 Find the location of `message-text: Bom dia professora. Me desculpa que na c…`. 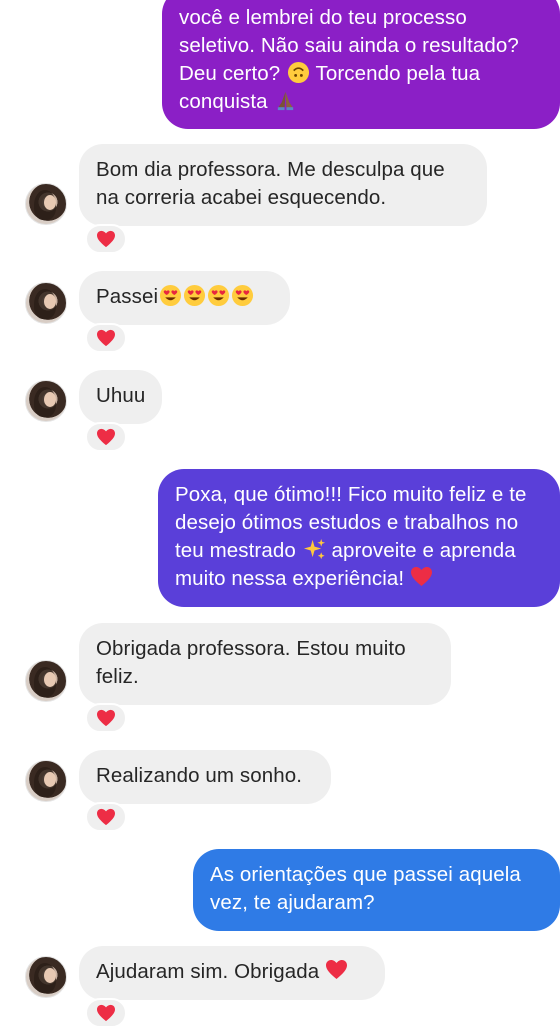

message-text: Bom dia professora. Me desculpa que na c… is located at coordinates (273, 183).